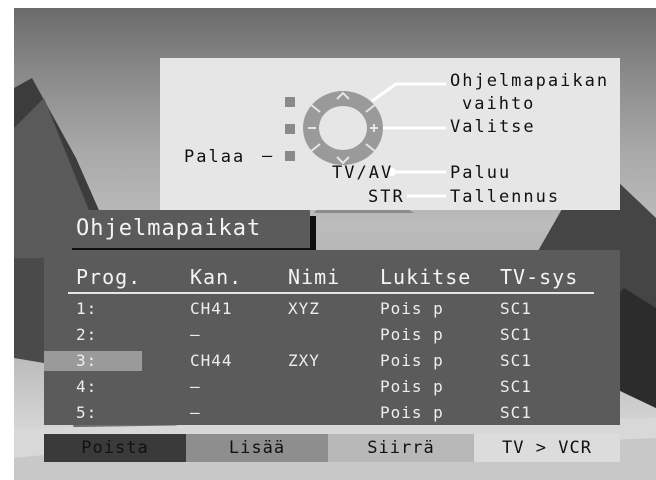  I want to click on header-tvsys: TV-sys, so click(539, 277).